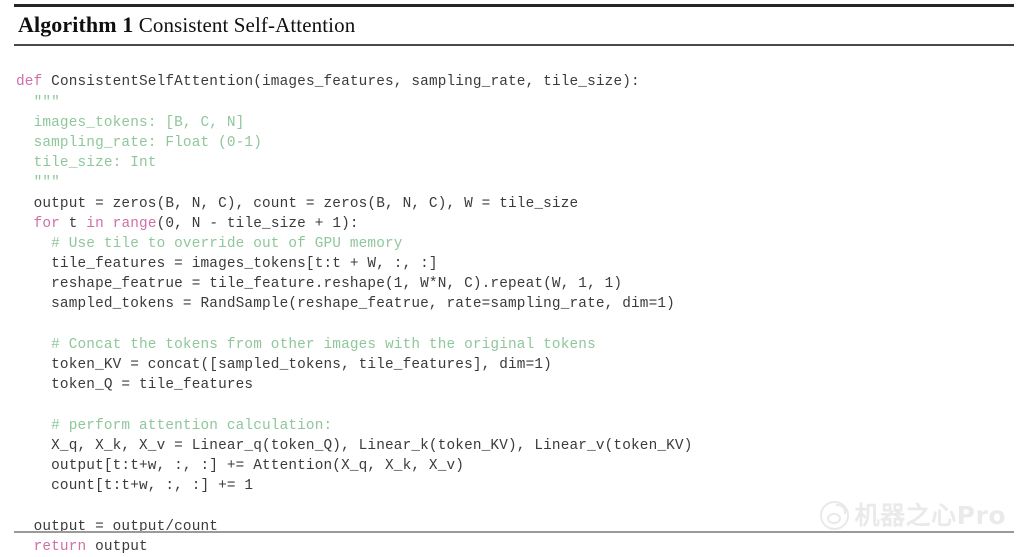 This screenshot has height=557, width=1024. Describe the element at coordinates (247, 25) in the screenshot. I see `algorithm-name: Consistent Self-Attention` at that location.